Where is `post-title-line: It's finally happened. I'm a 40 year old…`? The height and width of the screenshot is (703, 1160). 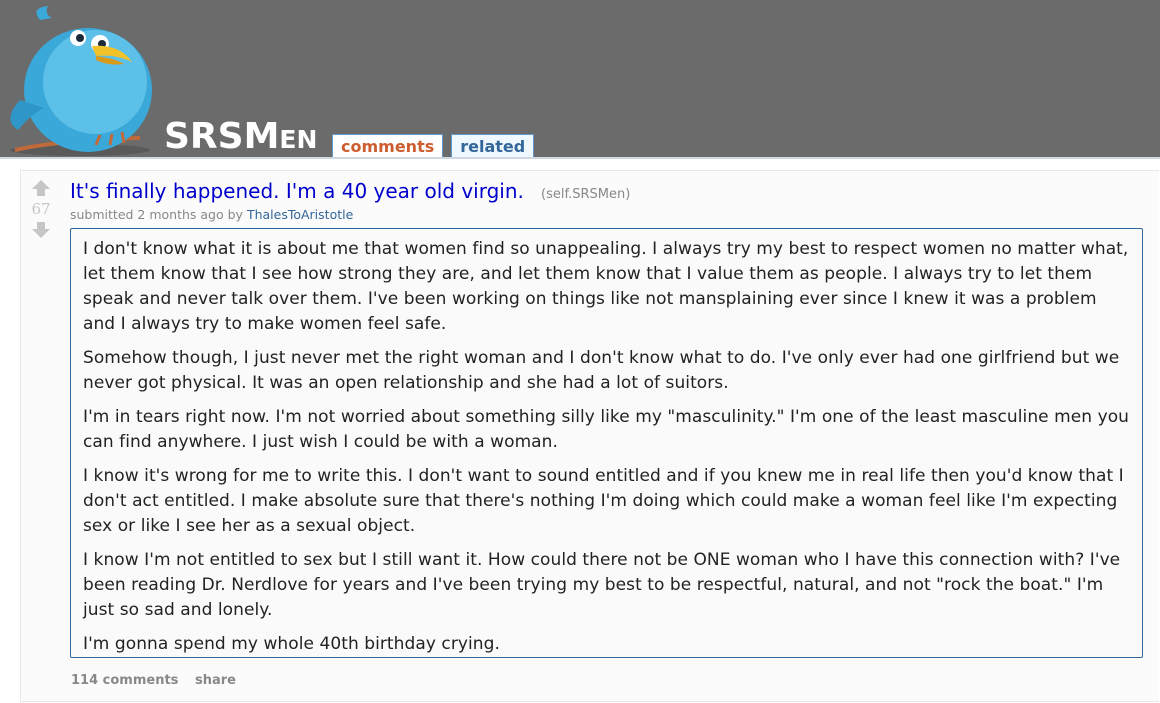 post-title-line: It's finally happened. I'm a 40 year old… is located at coordinates (350, 191).